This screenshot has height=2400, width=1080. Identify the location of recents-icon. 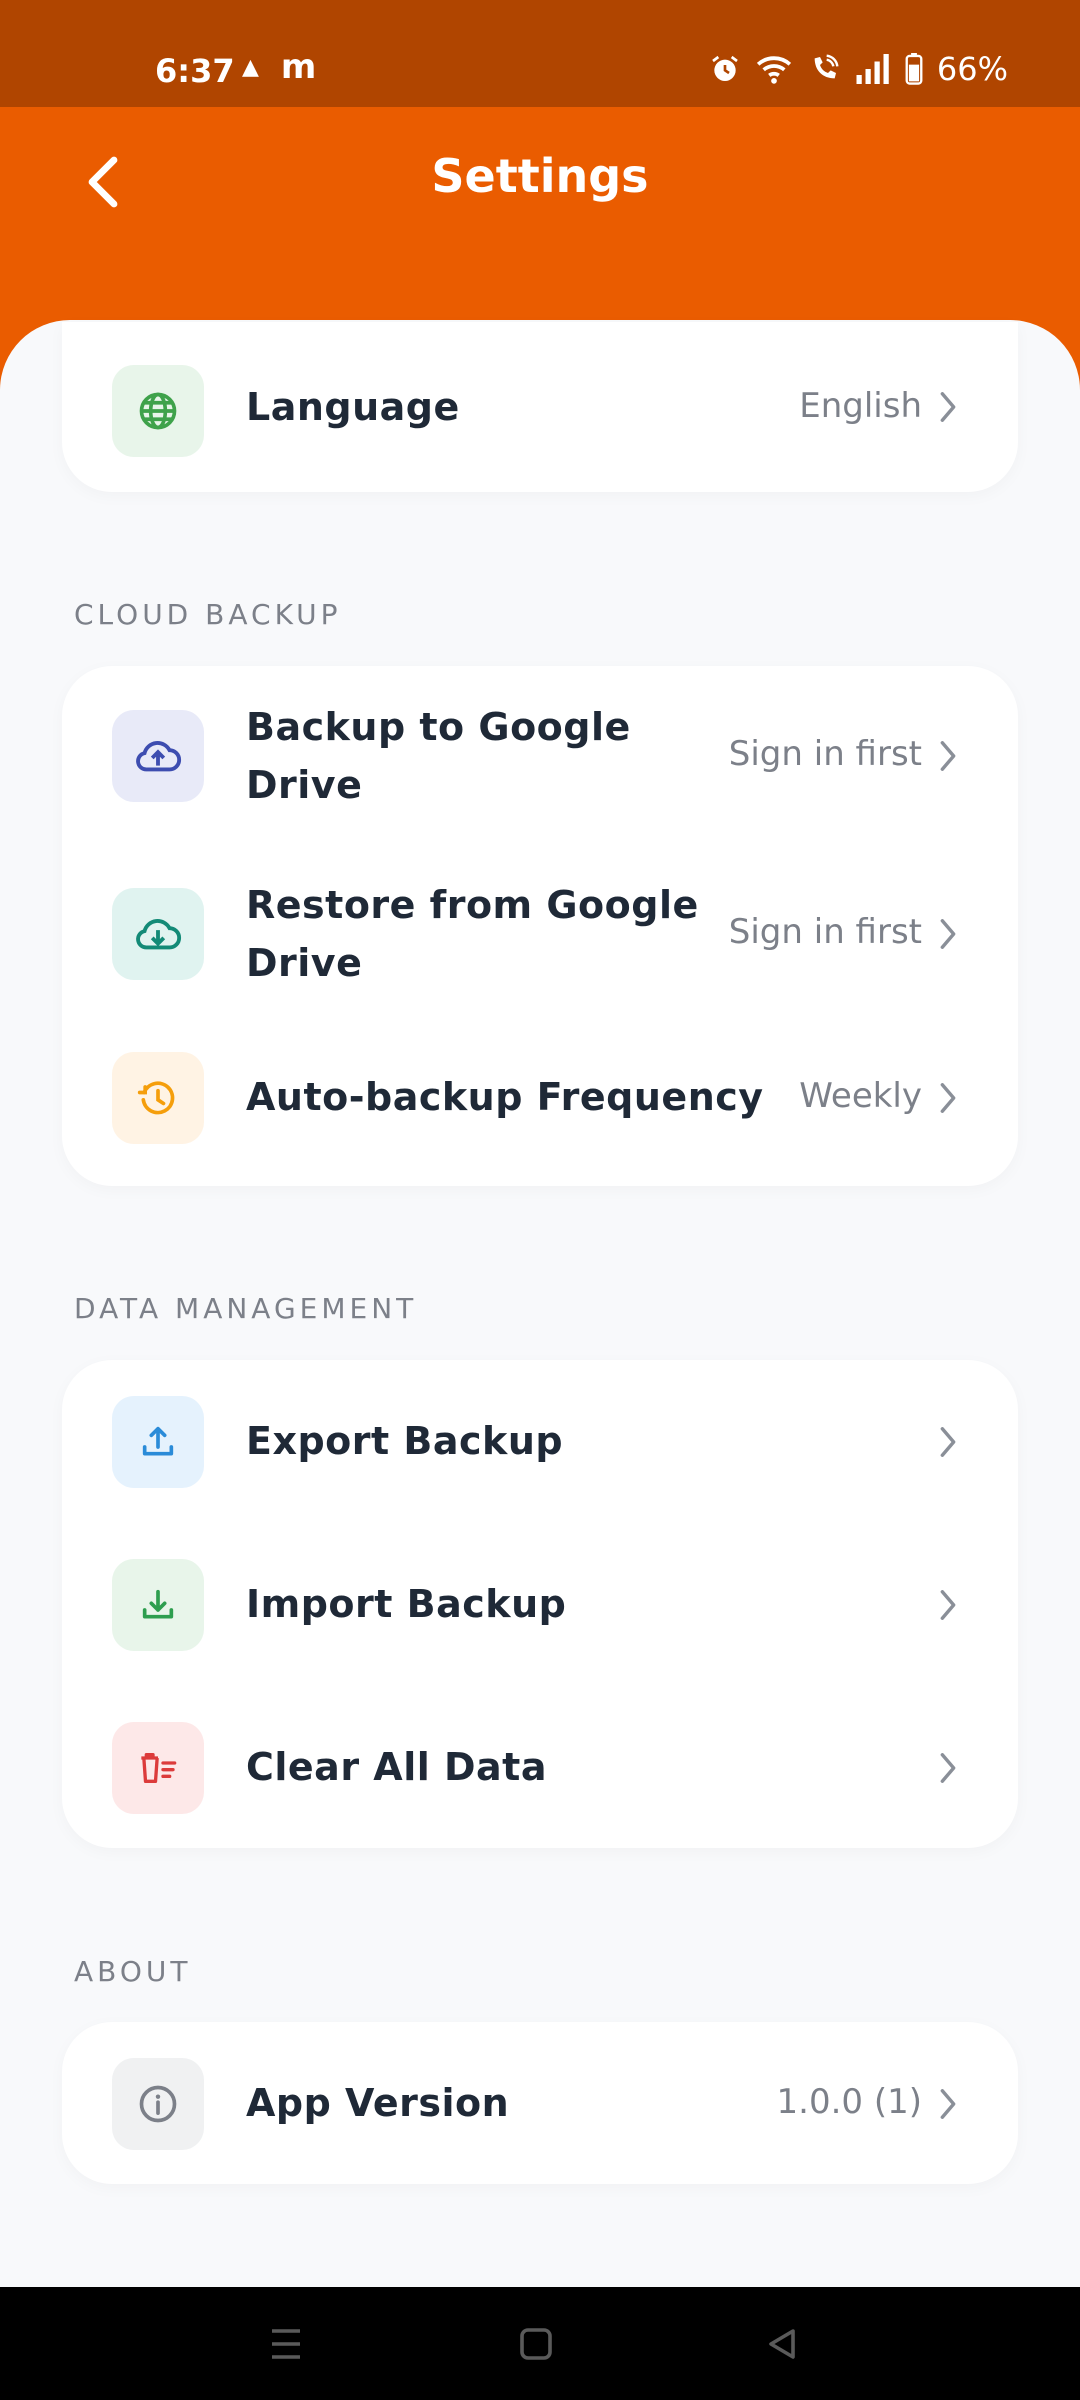
(286, 2344).